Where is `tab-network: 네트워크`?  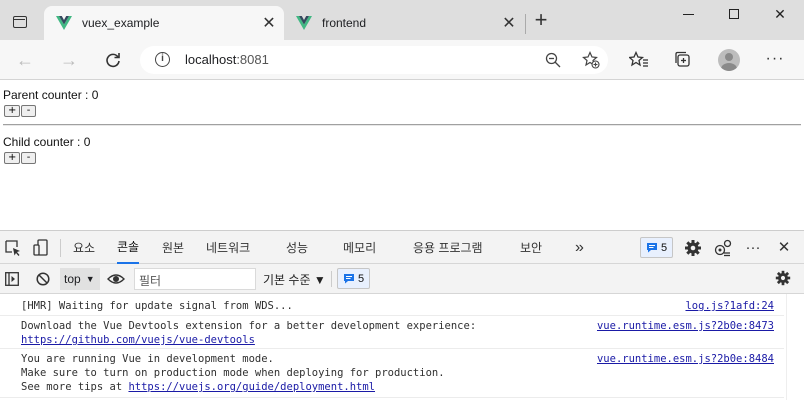
tab-network: 네트워크 is located at coordinates (228, 247).